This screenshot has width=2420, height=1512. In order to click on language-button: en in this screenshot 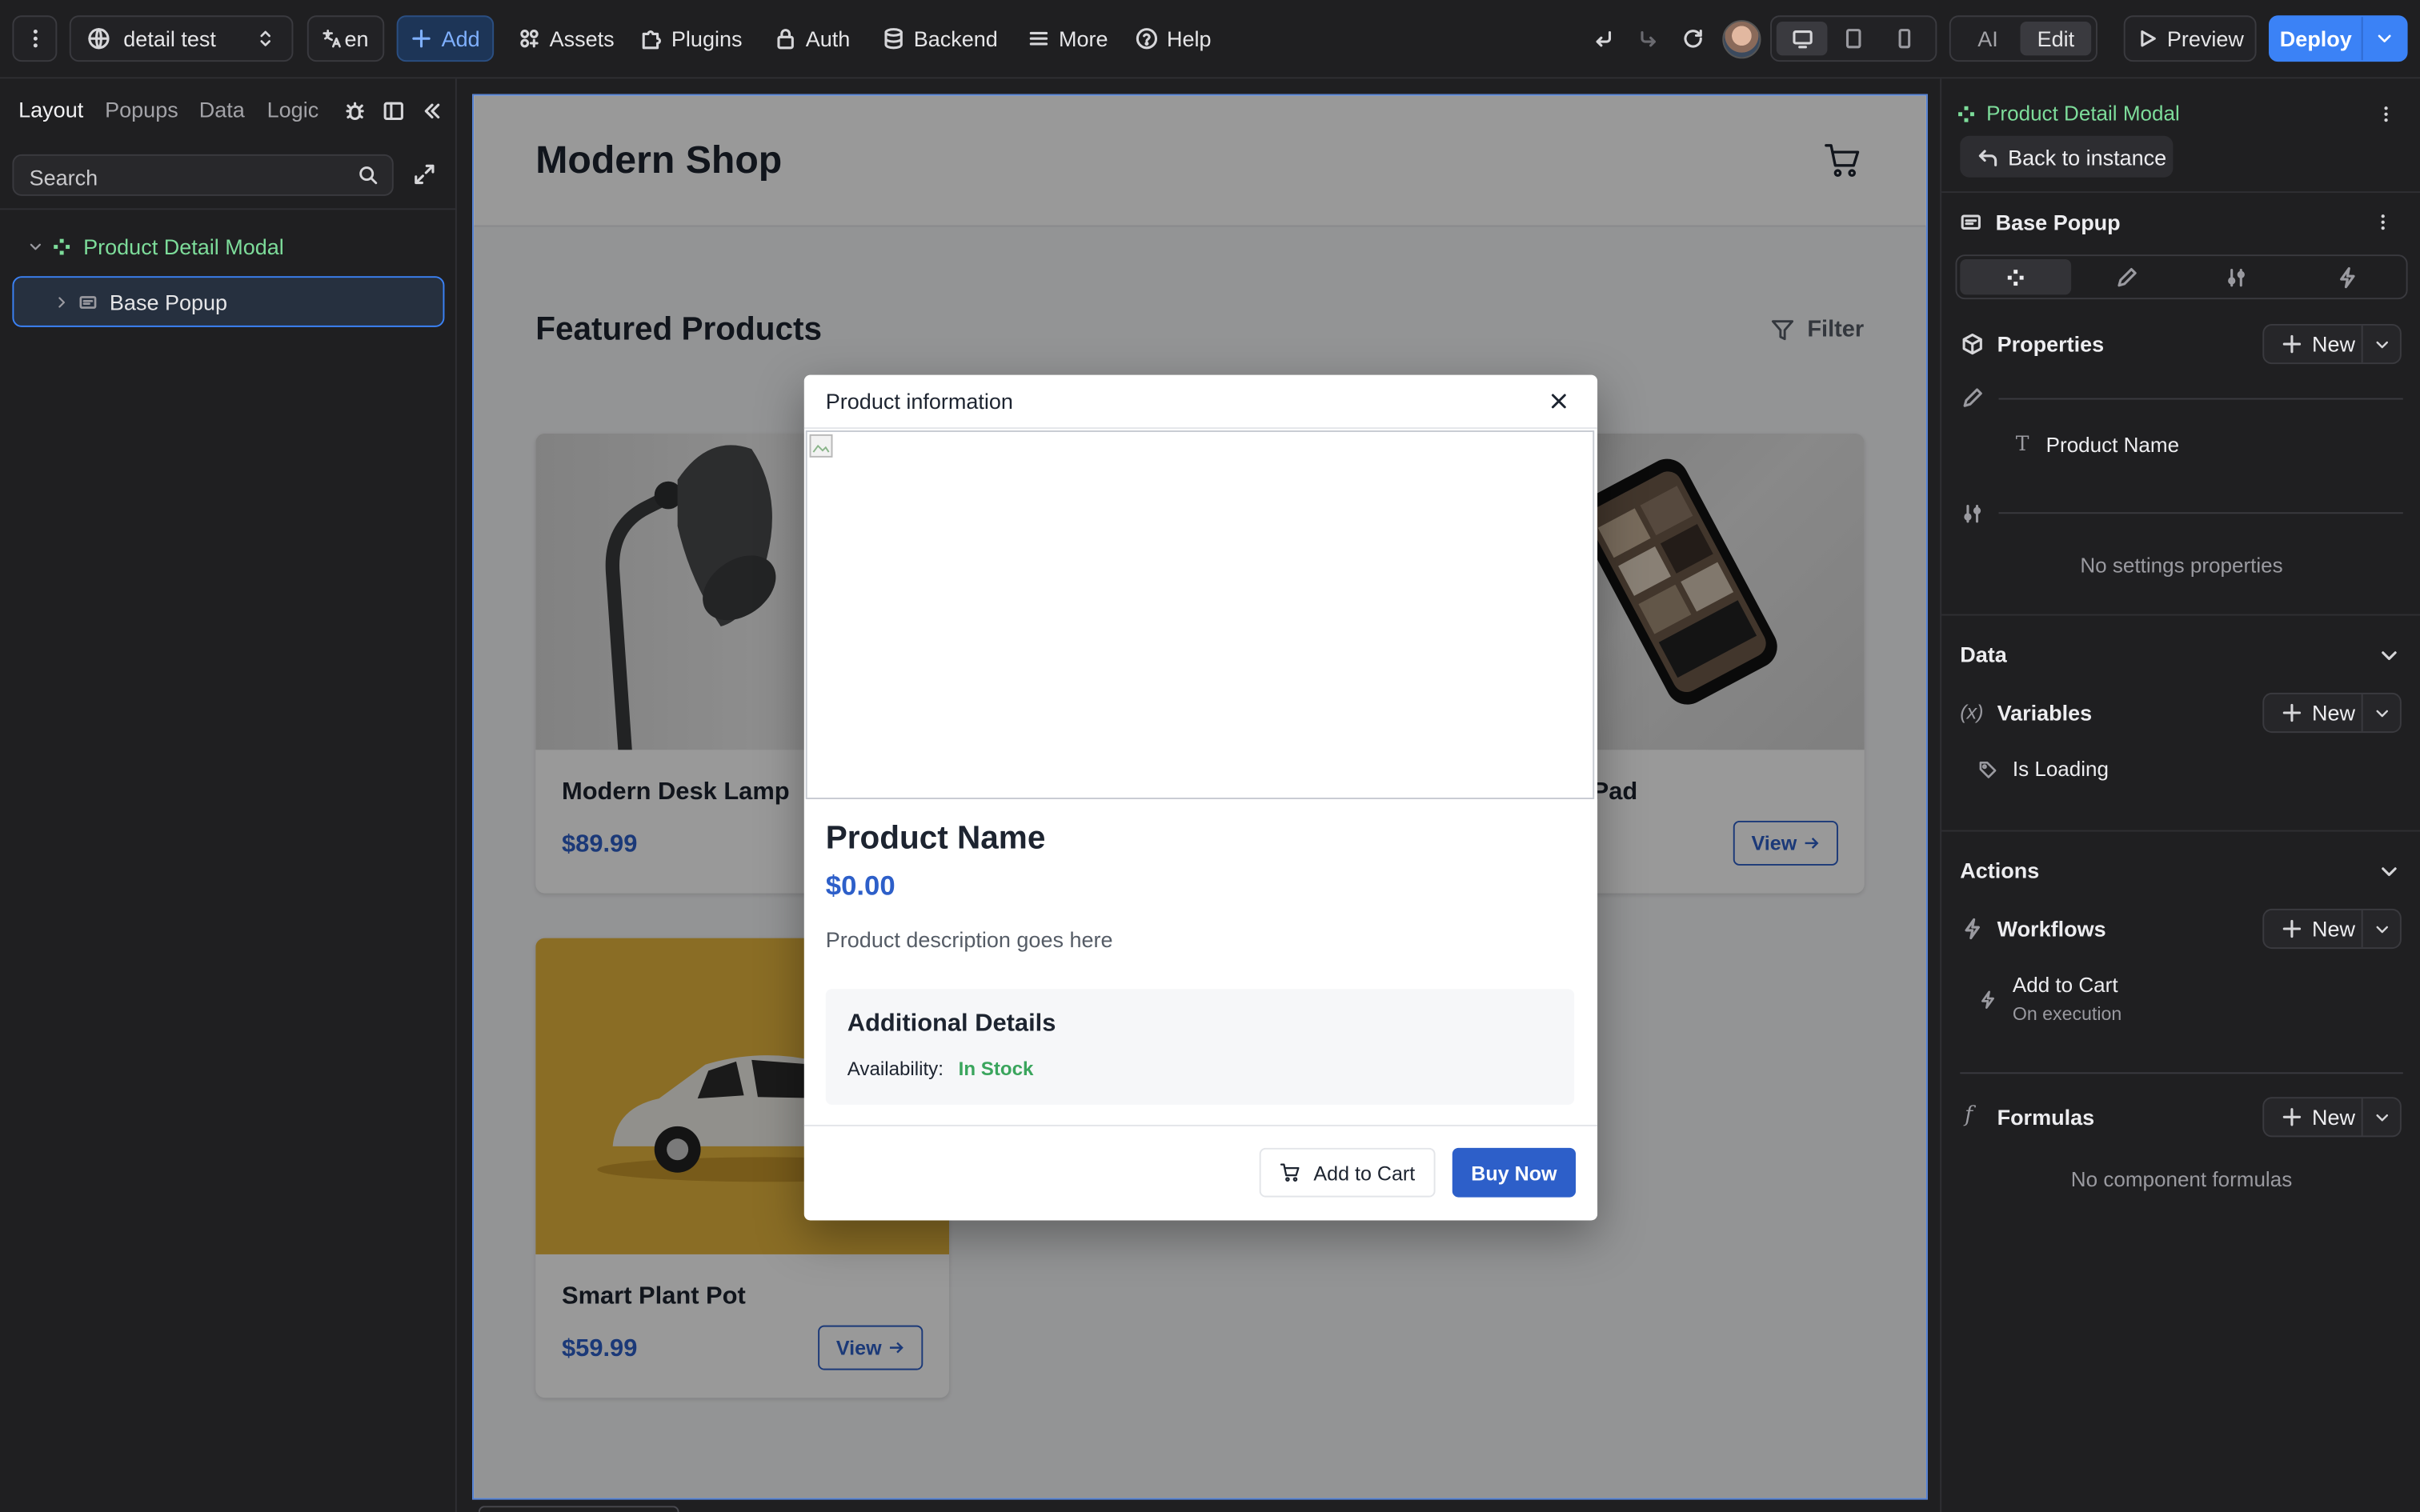, I will do `click(346, 38)`.